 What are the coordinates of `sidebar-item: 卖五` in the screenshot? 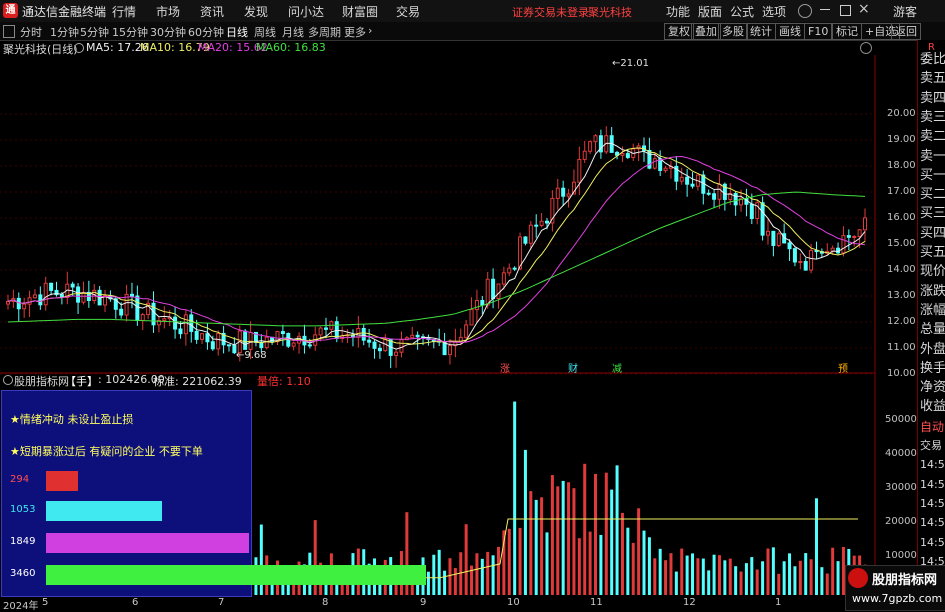 It's located at (932, 79).